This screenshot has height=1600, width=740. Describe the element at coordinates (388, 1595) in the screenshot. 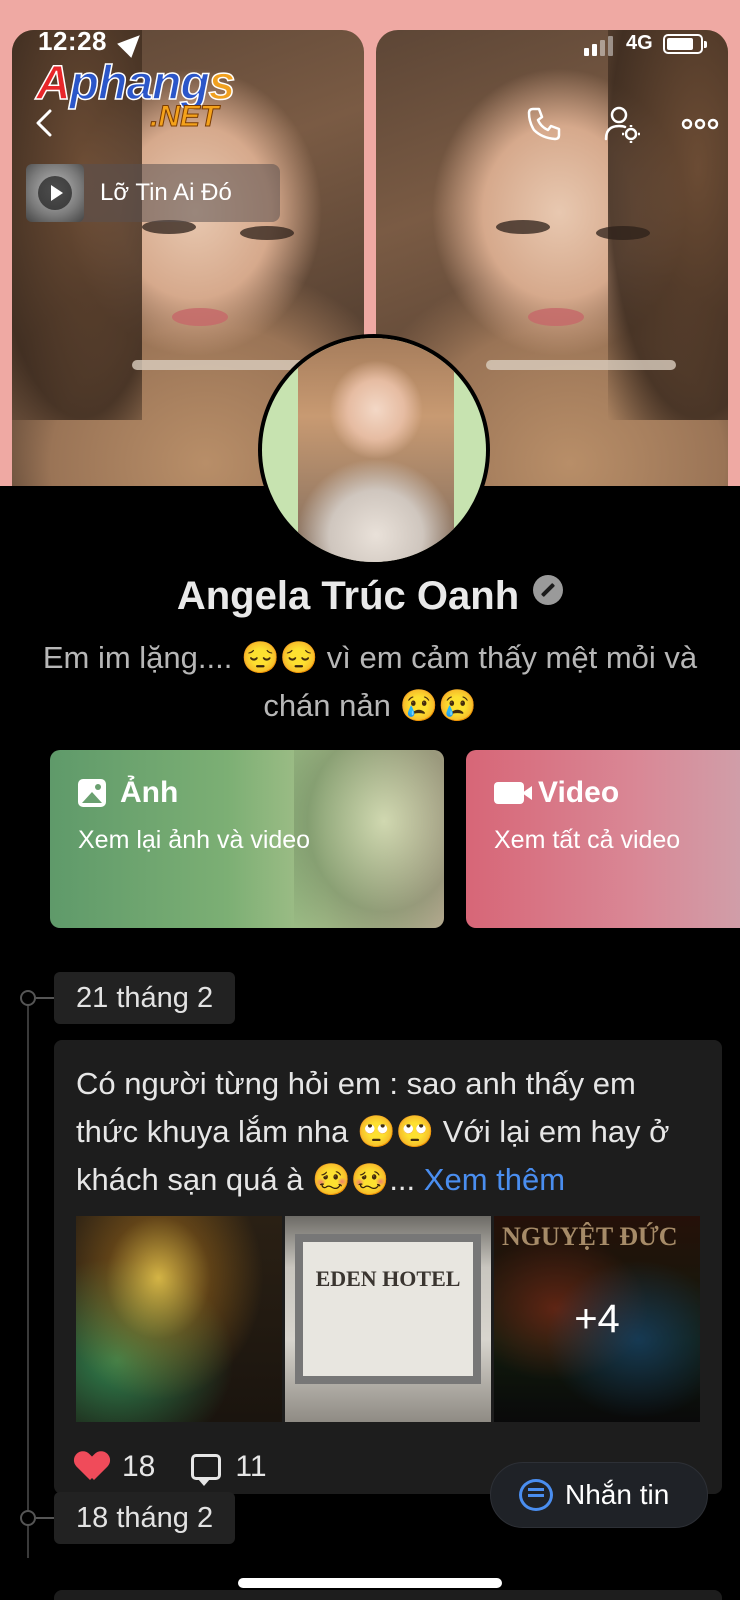

I see `timeline-post` at that location.